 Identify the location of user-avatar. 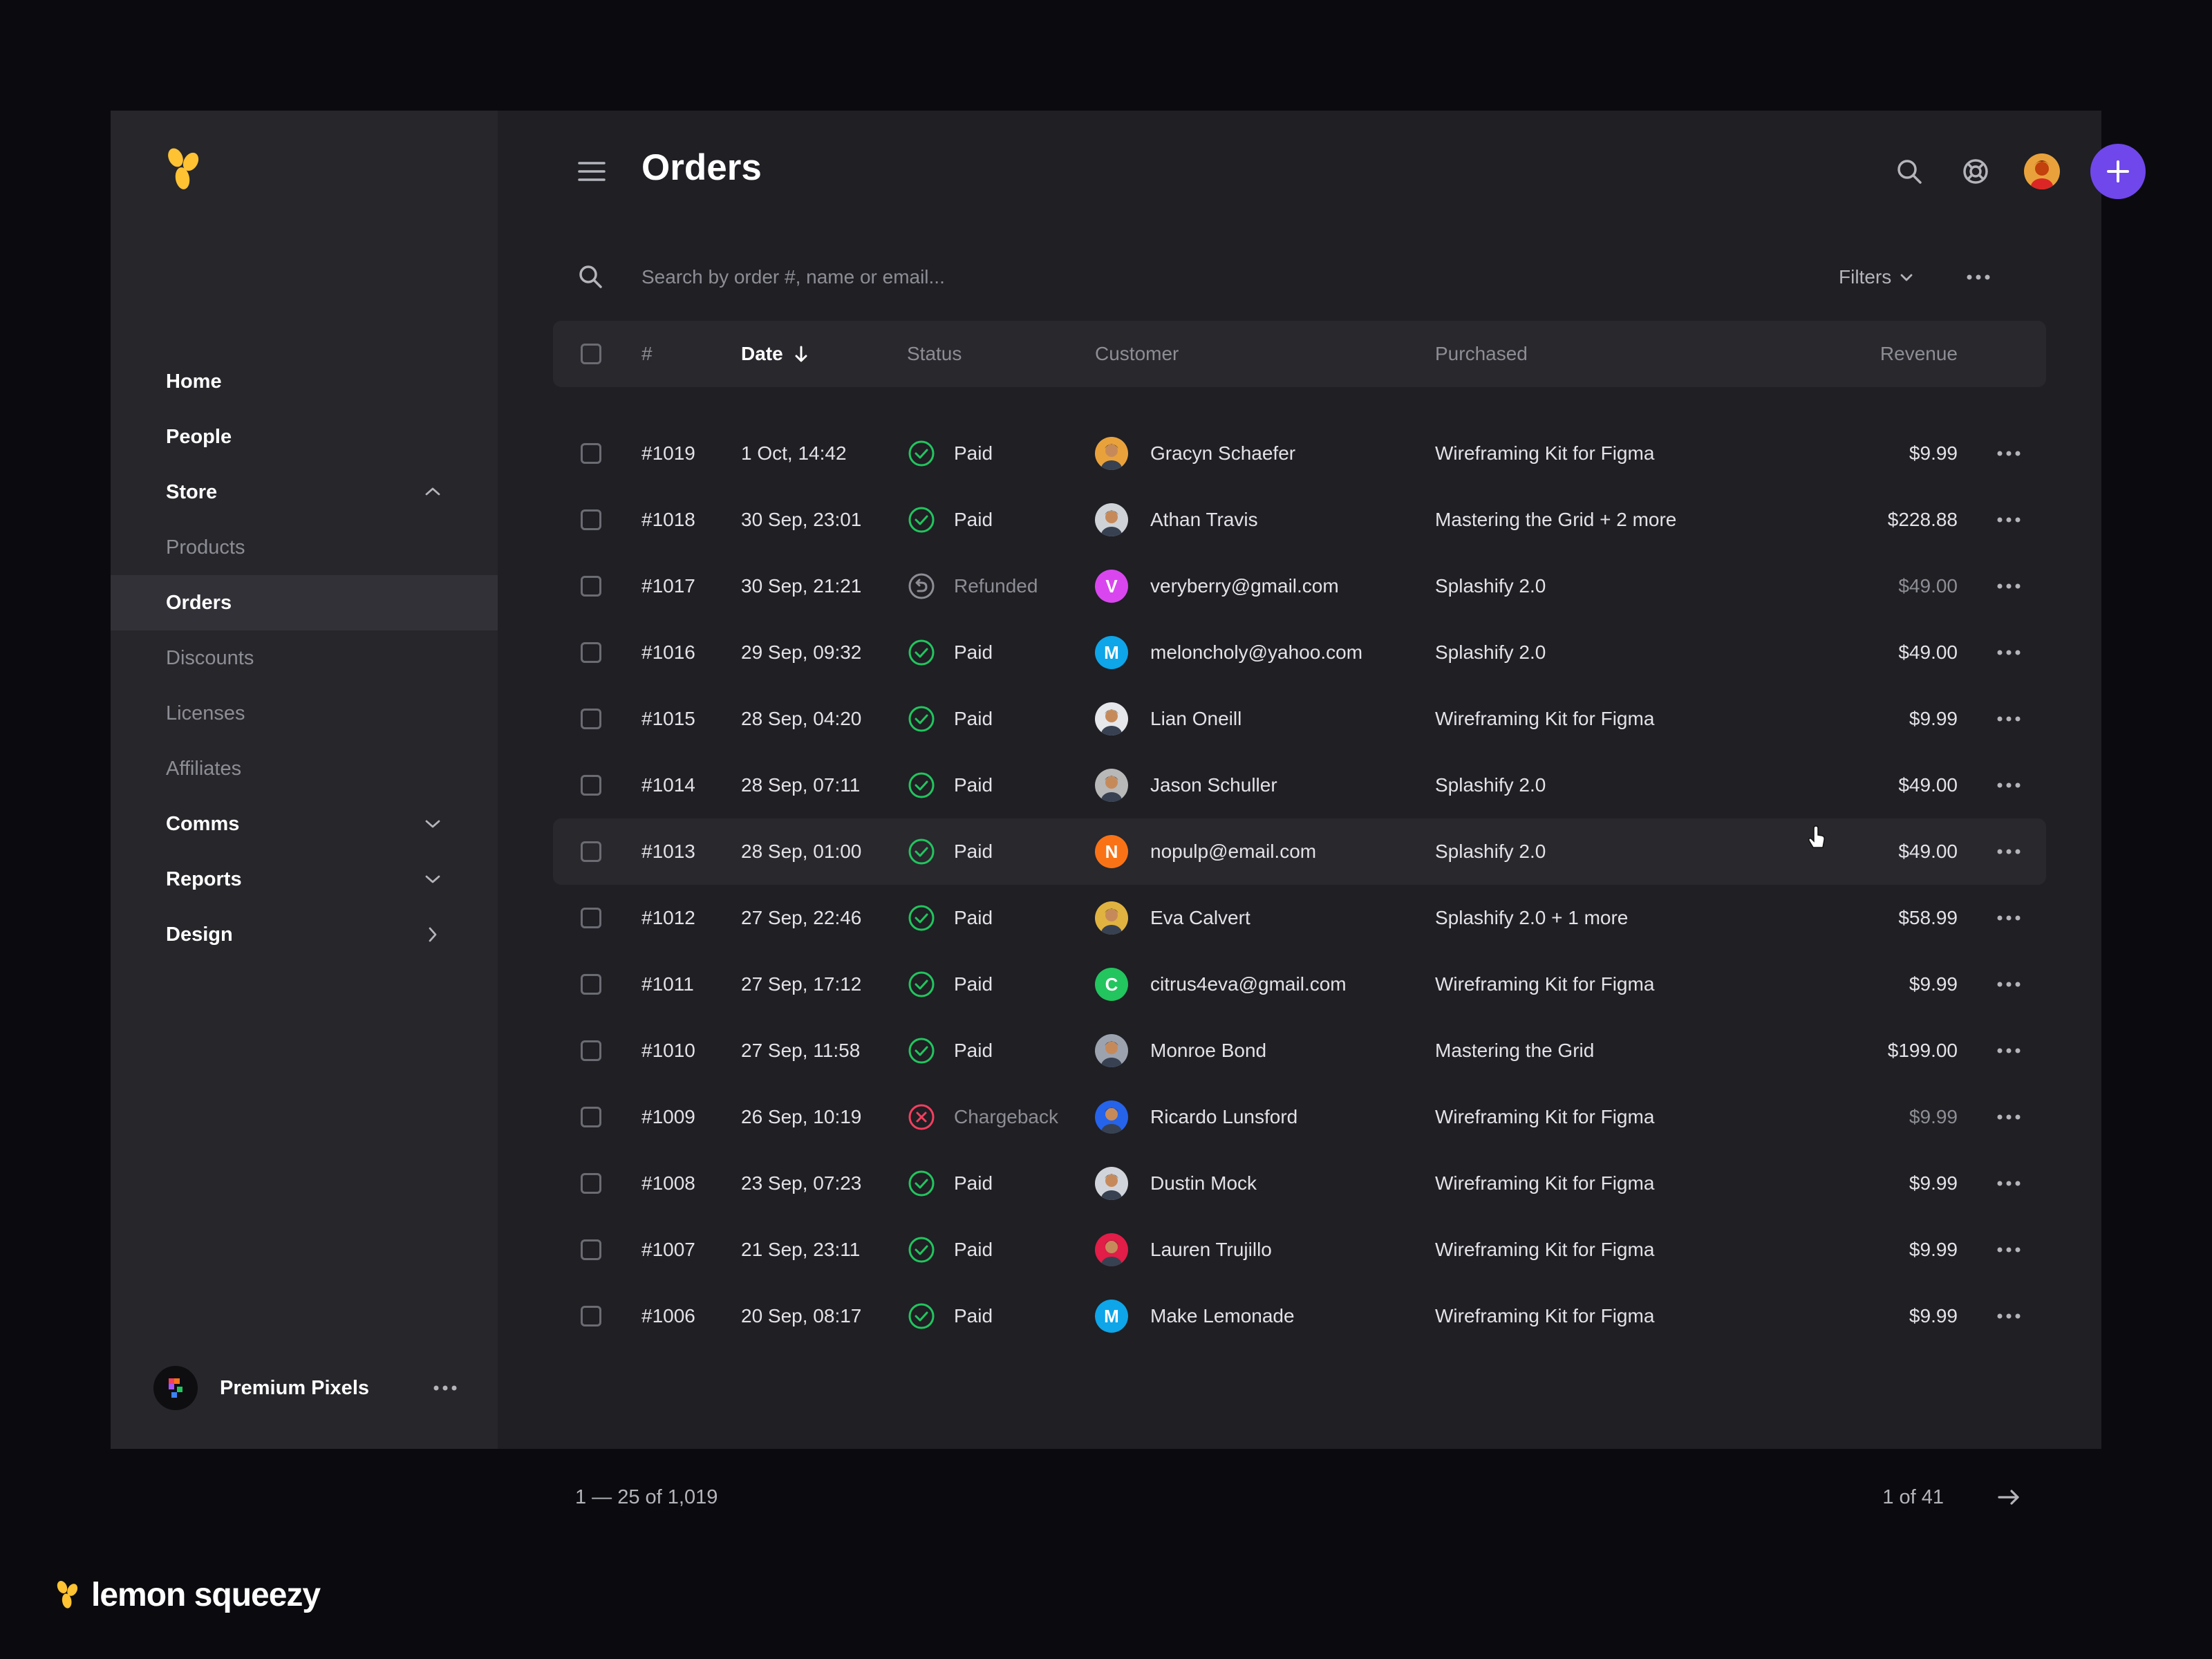
(2042, 171).